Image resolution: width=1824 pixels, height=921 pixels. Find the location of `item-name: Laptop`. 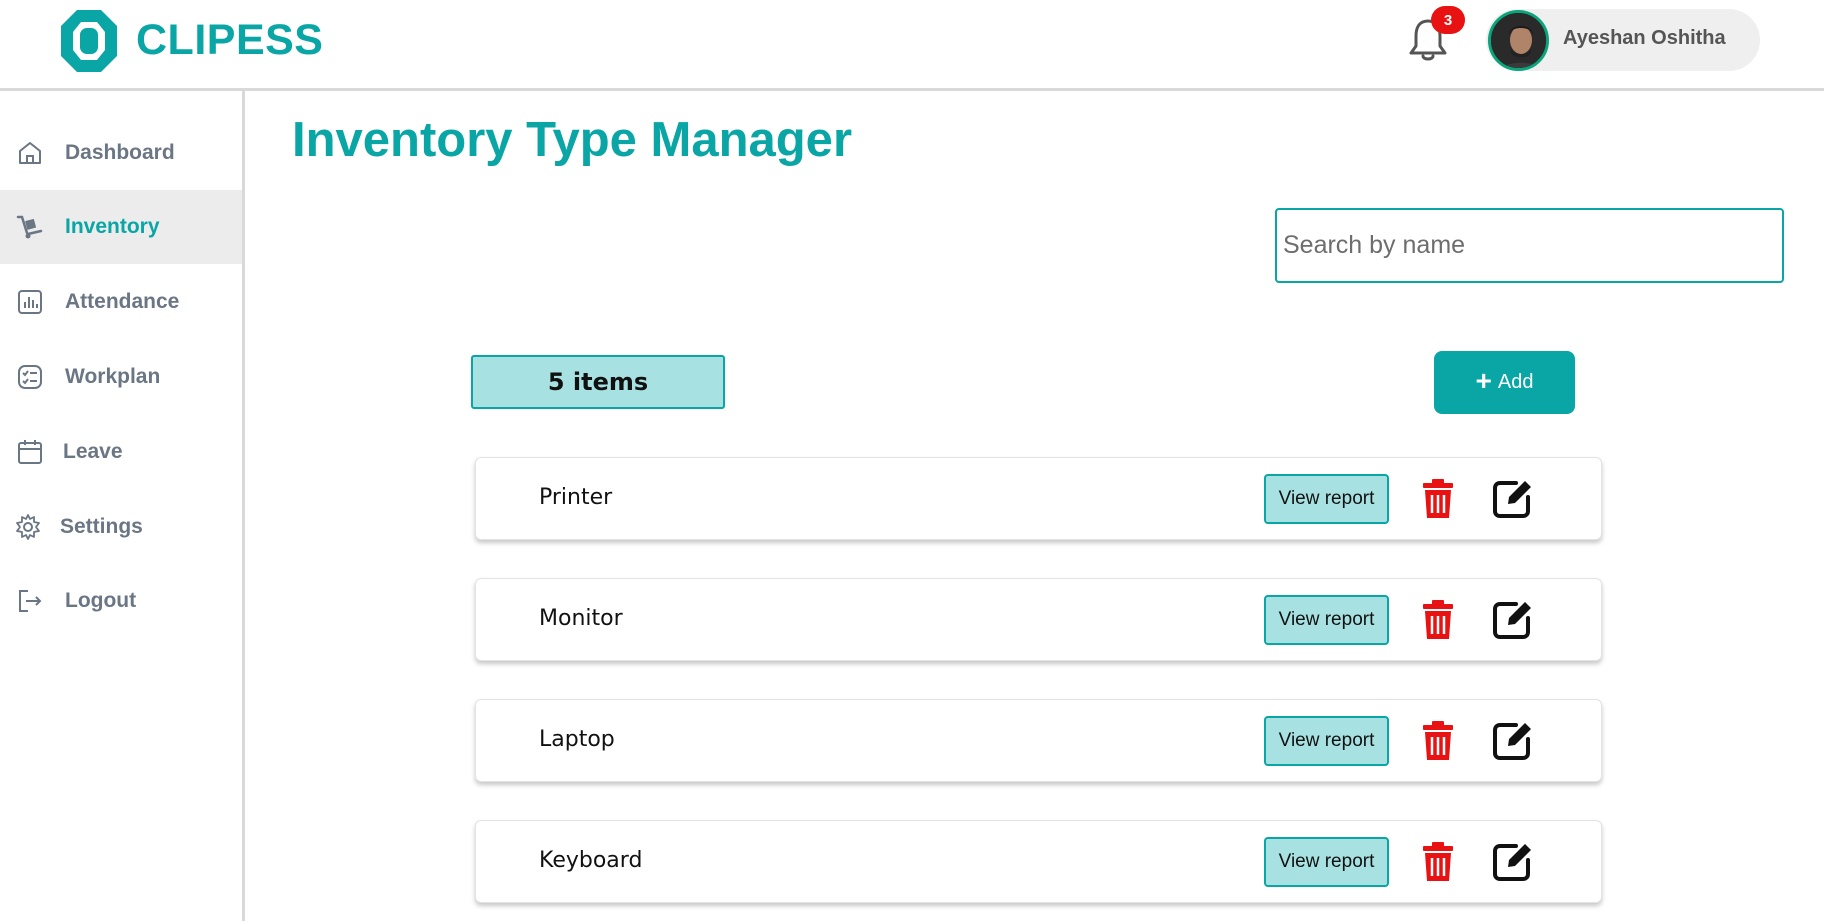

item-name: Laptop is located at coordinates (577, 739).